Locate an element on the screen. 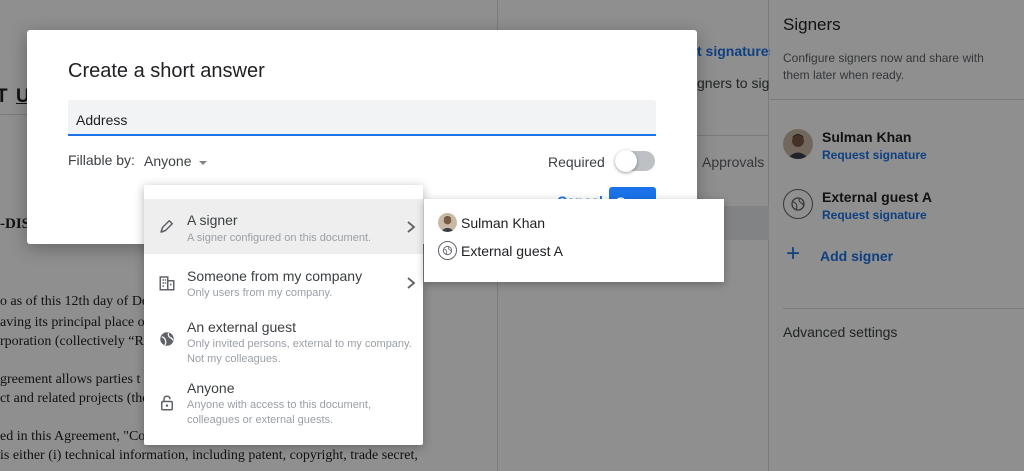  answer-input is located at coordinates (362, 117).